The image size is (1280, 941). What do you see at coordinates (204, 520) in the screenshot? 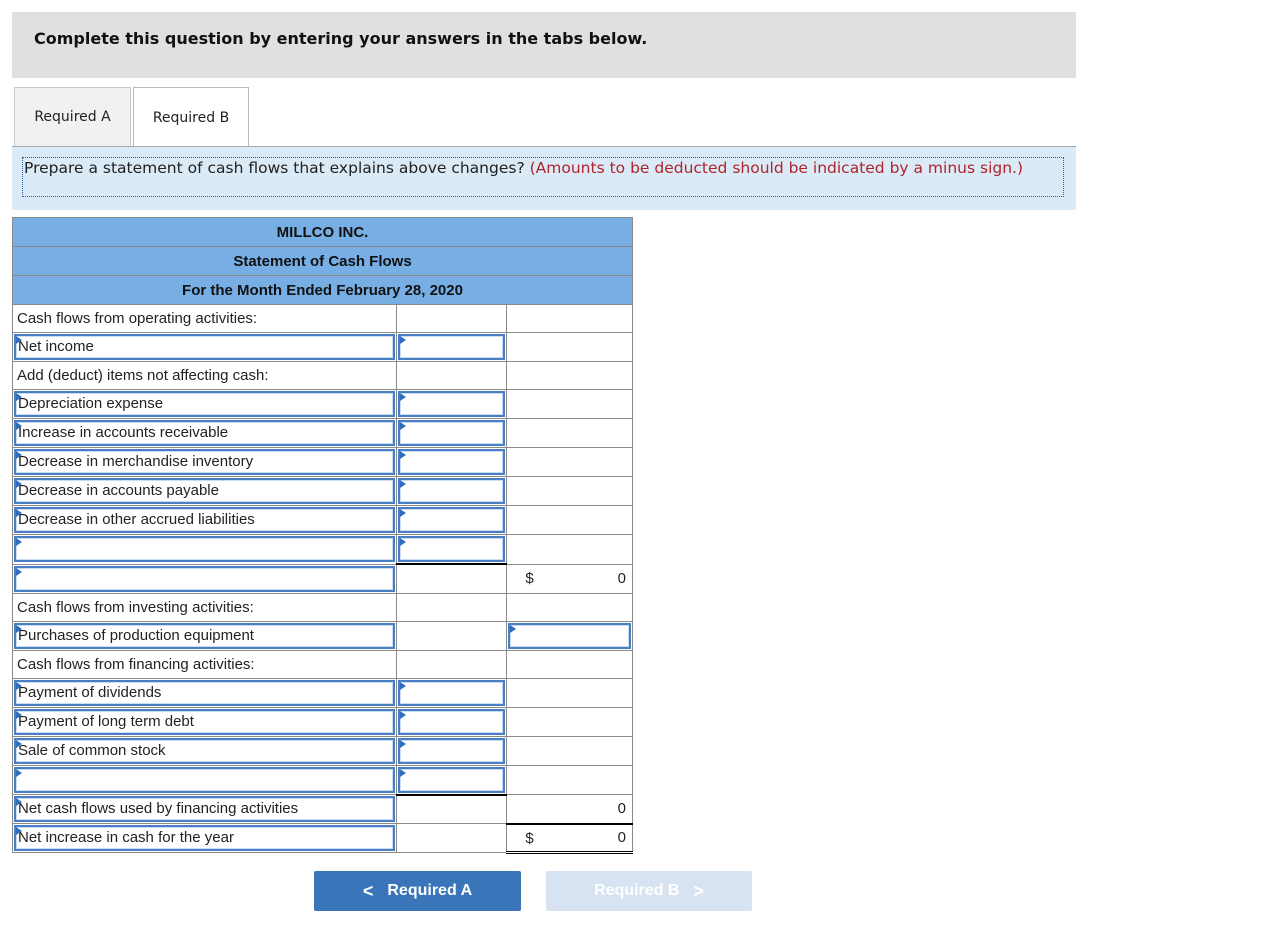
I see `accrued-liabilities-label-input: Decrease in other accrued liabilities` at bounding box center [204, 520].